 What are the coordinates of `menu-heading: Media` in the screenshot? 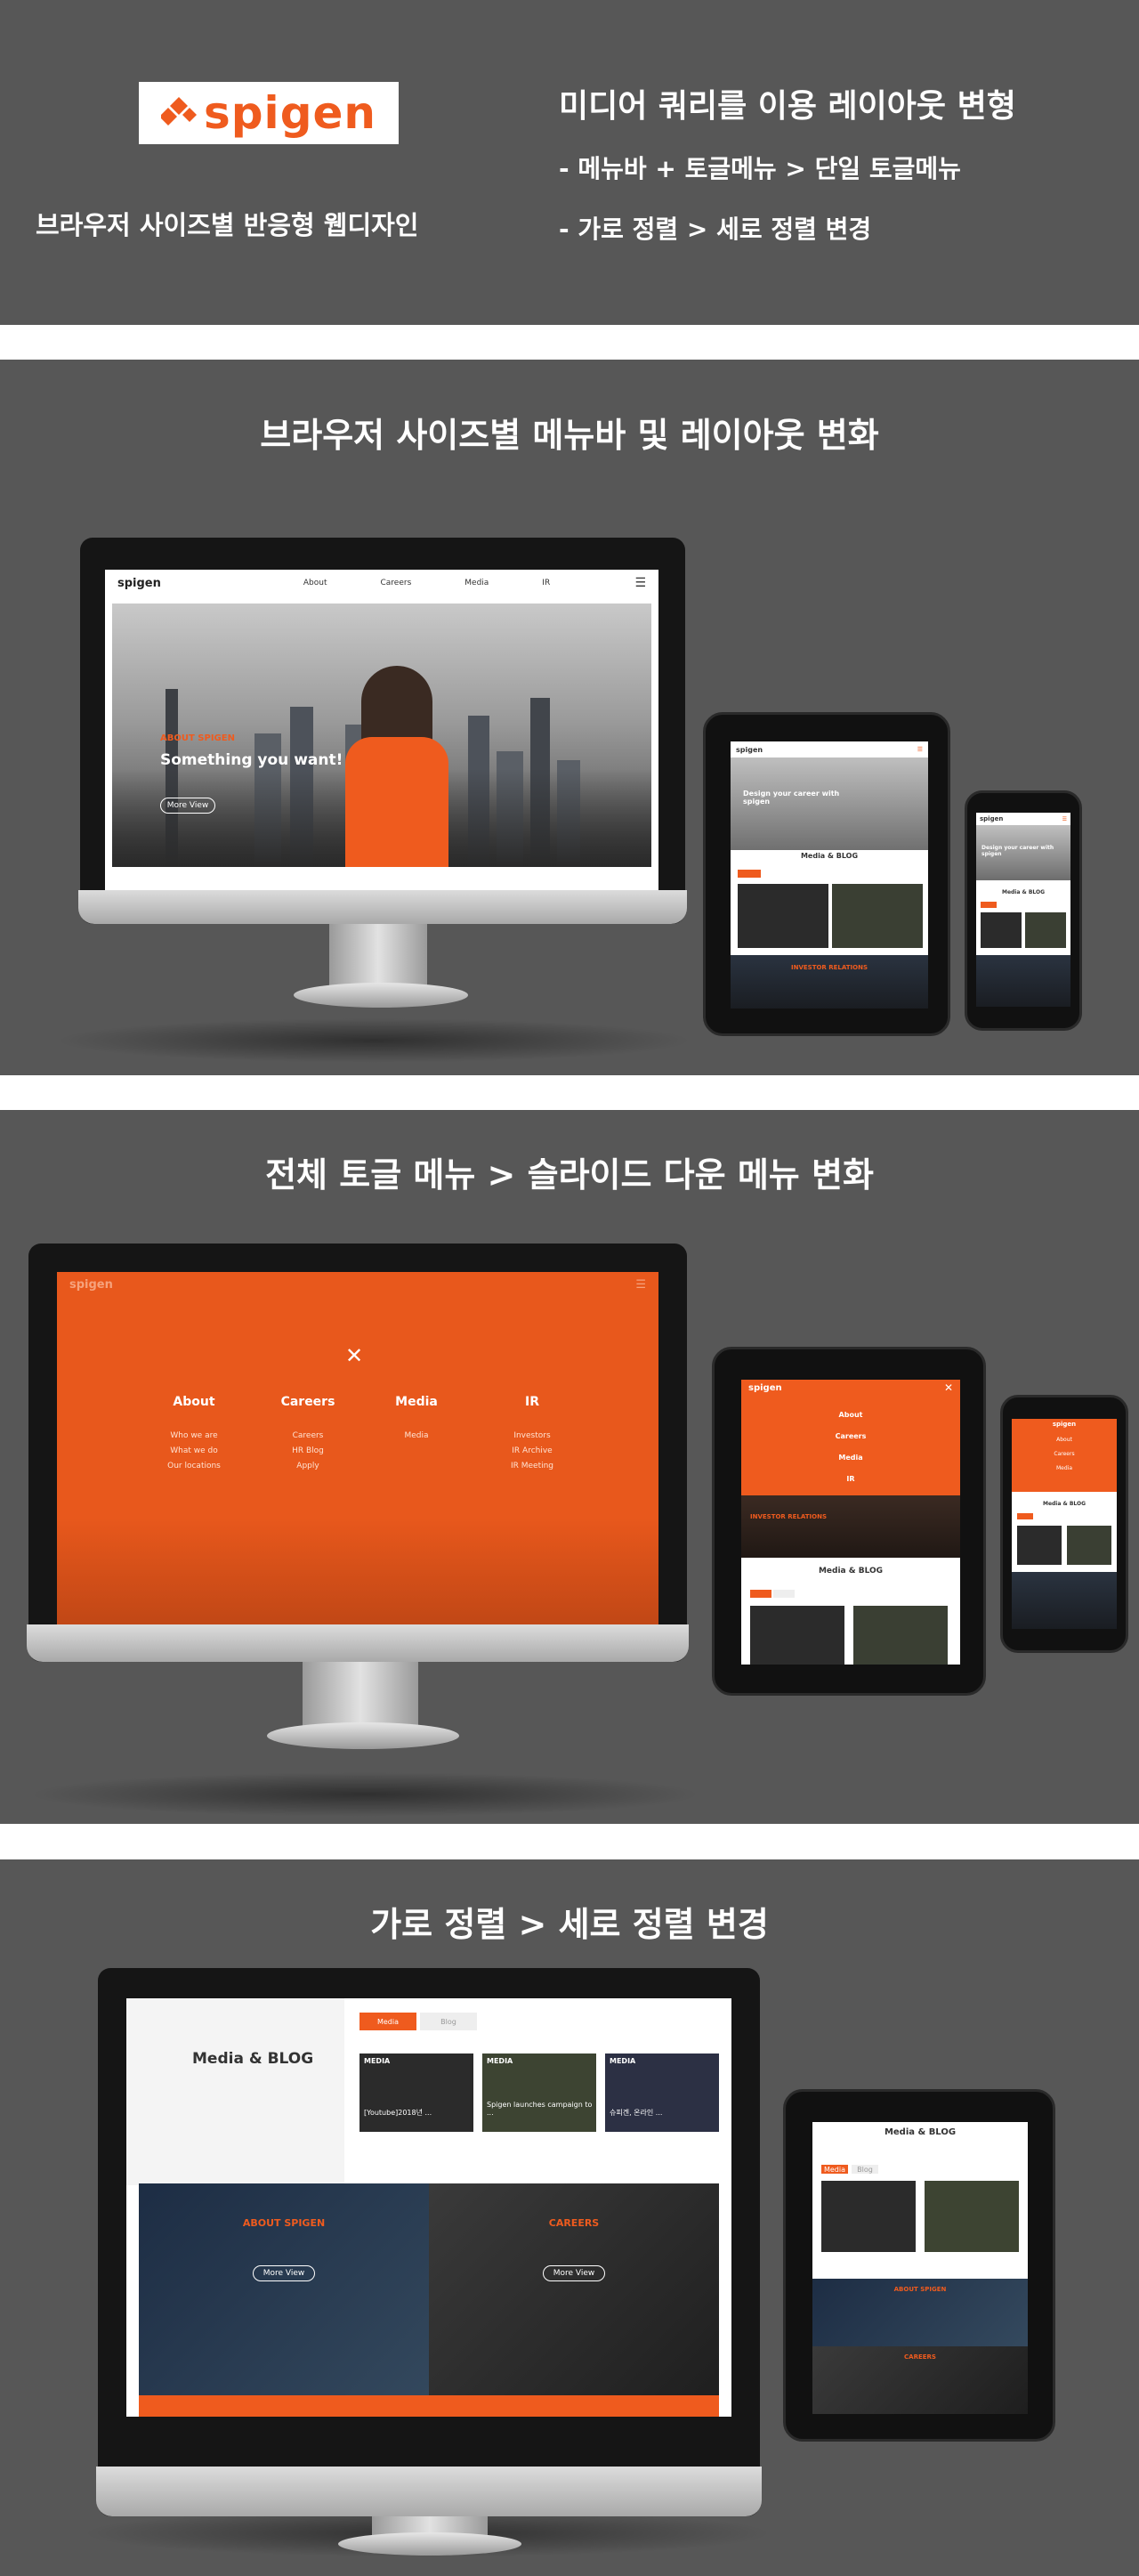 It's located at (417, 1402).